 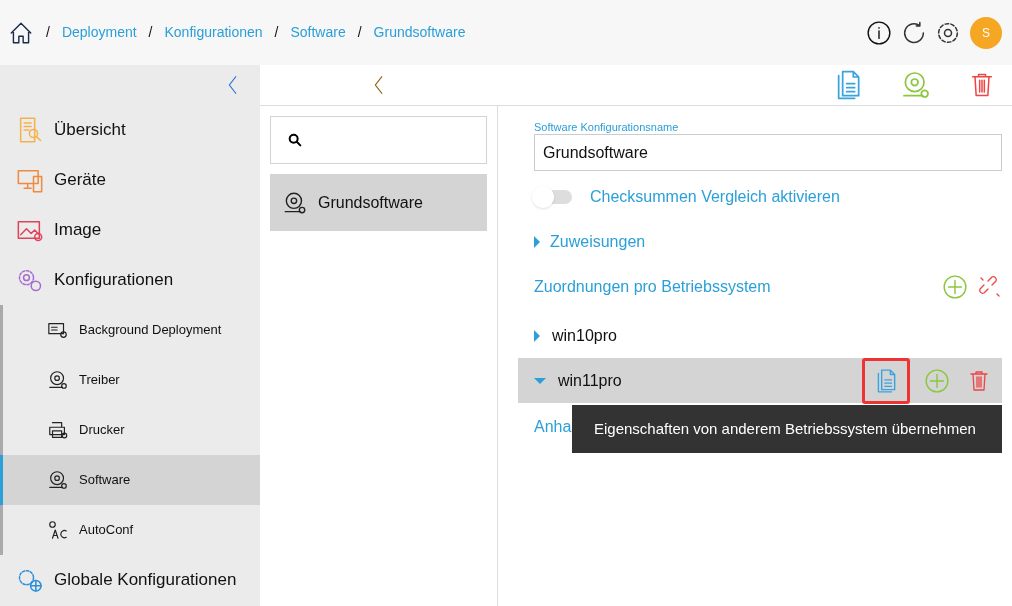 I want to click on sidebar-label: Treiber, so click(x=99, y=380).